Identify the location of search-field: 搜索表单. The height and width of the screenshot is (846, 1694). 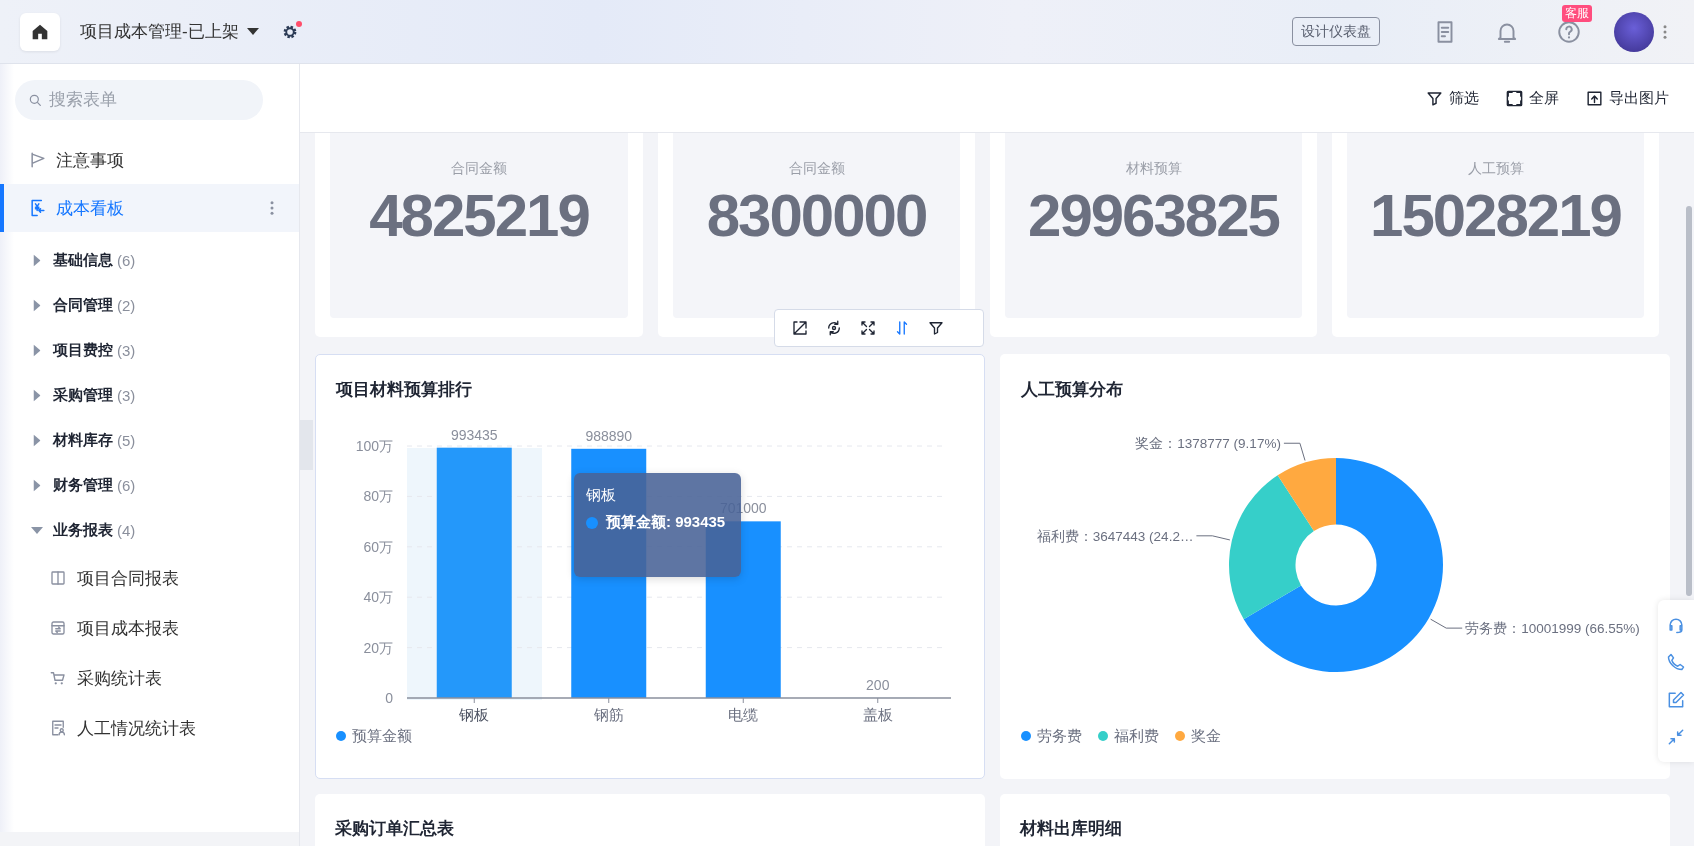
(139, 100).